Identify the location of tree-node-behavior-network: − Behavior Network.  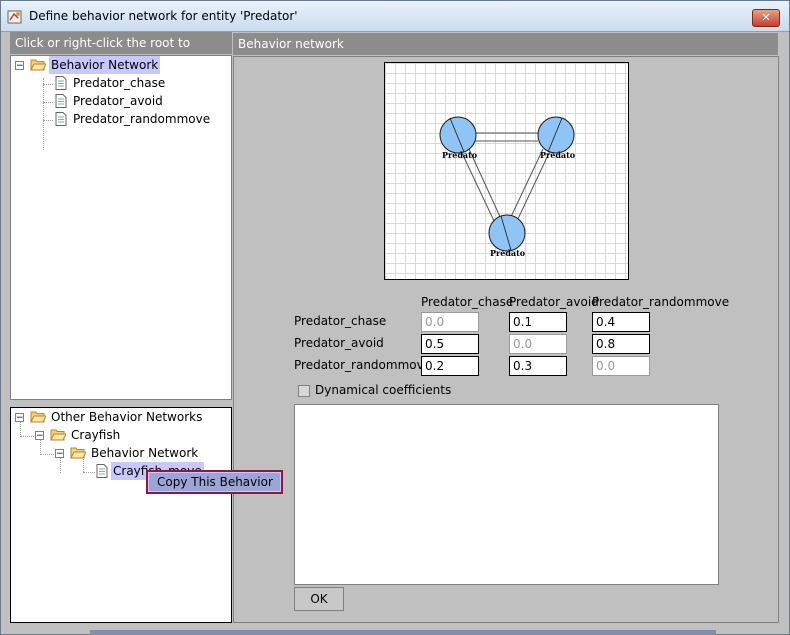
(121, 65).